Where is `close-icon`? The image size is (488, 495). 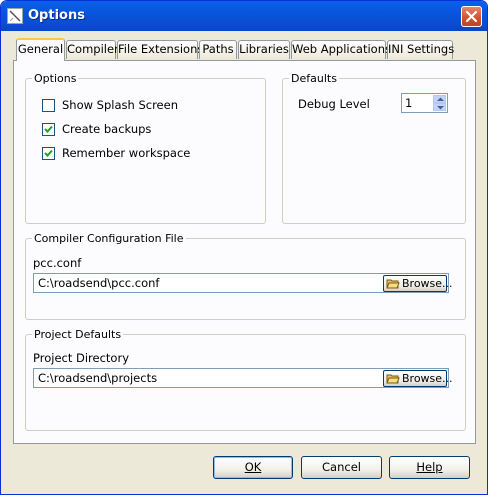
close-icon is located at coordinates (471, 16).